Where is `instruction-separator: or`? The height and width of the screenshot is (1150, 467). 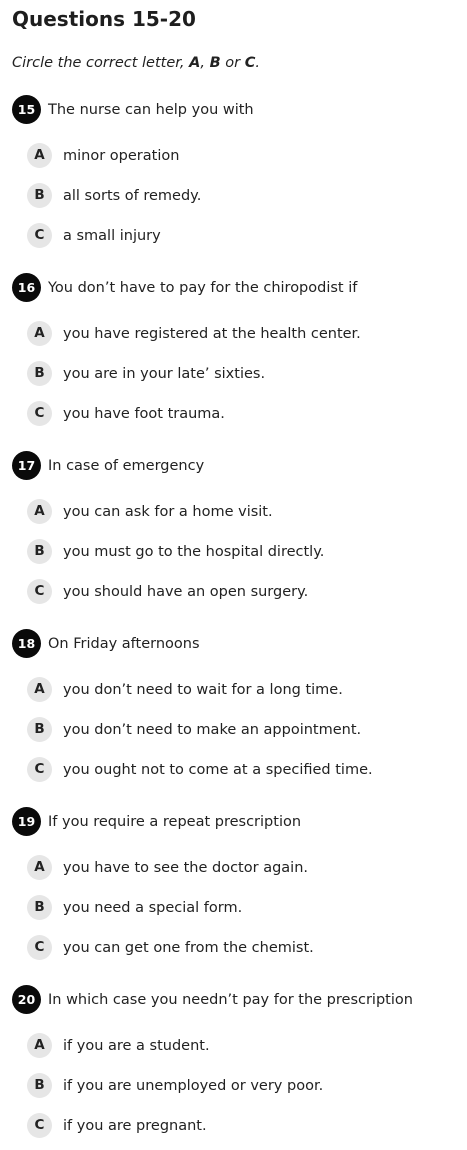
instruction-separator: or is located at coordinates (232, 63).